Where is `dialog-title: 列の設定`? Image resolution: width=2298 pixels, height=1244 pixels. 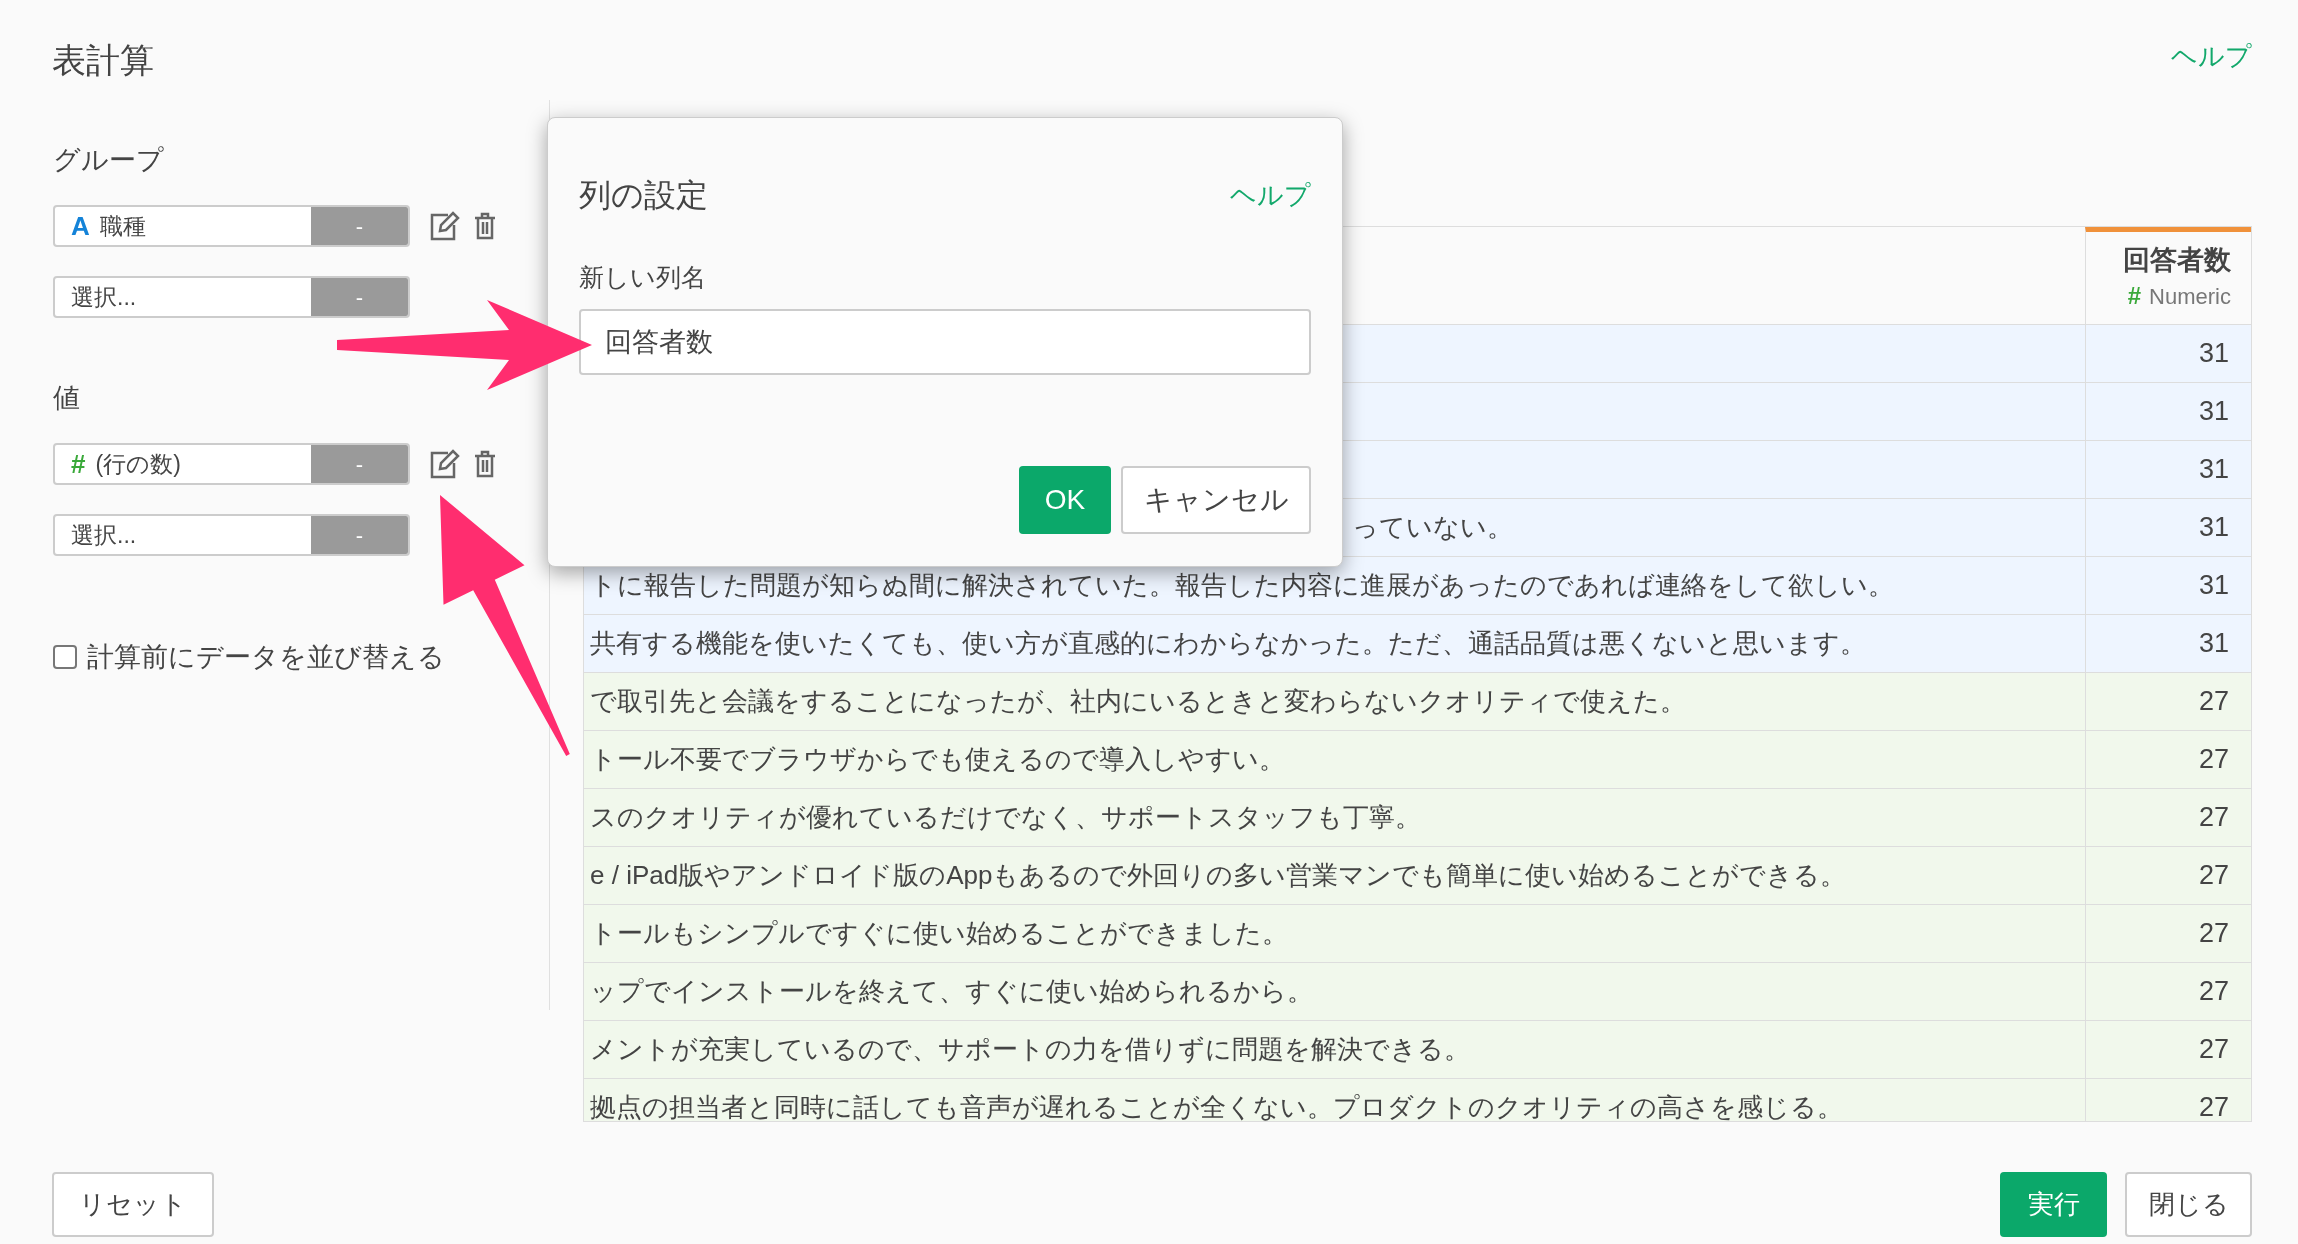
dialog-title: 列の設定 is located at coordinates (643, 195).